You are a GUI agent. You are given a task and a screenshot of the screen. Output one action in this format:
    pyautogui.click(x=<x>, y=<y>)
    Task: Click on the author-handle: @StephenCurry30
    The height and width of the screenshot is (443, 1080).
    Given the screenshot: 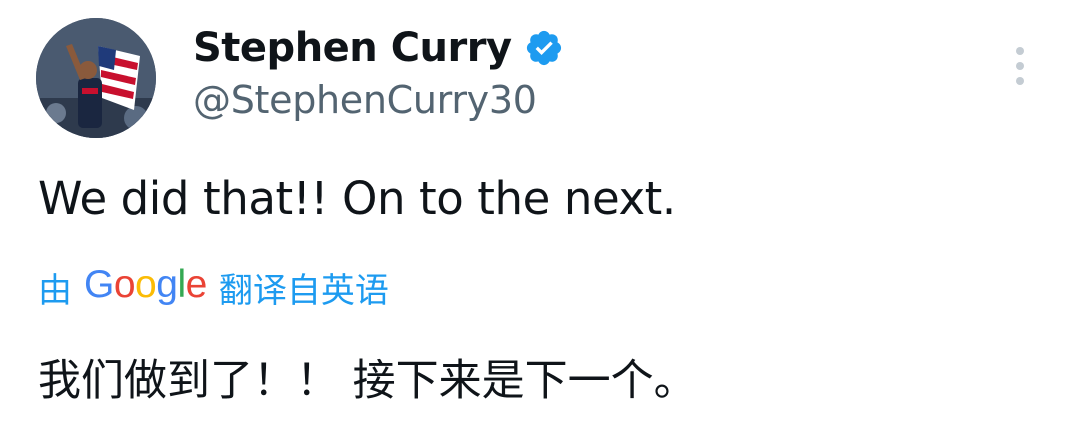 What is the action you would take?
    pyautogui.click(x=365, y=100)
    